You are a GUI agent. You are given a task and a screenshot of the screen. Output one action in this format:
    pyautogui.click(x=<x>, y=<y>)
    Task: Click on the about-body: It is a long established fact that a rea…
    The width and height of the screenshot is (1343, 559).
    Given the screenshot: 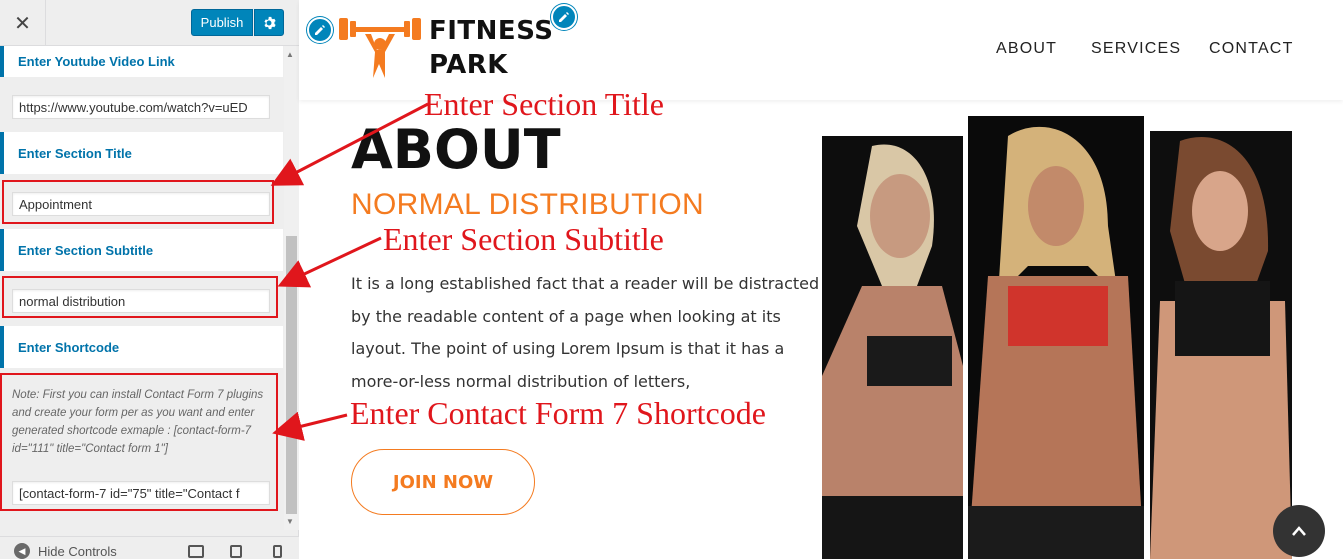 What is the action you would take?
    pyautogui.click(x=585, y=332)
    